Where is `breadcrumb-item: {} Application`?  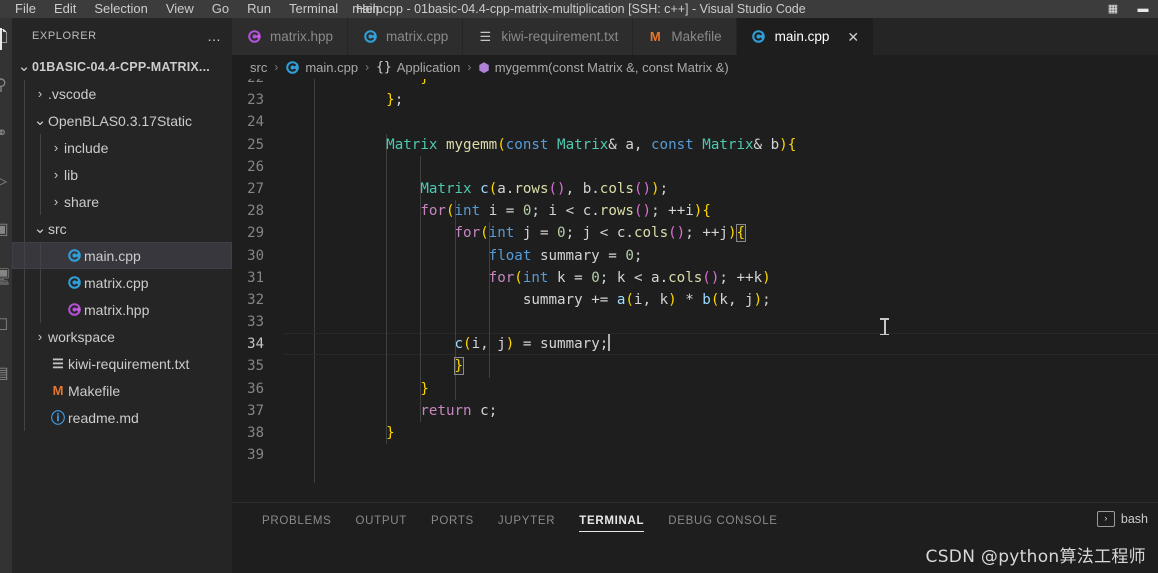 breadcrumb-item: {} Application is located at coordinates (418, 67).